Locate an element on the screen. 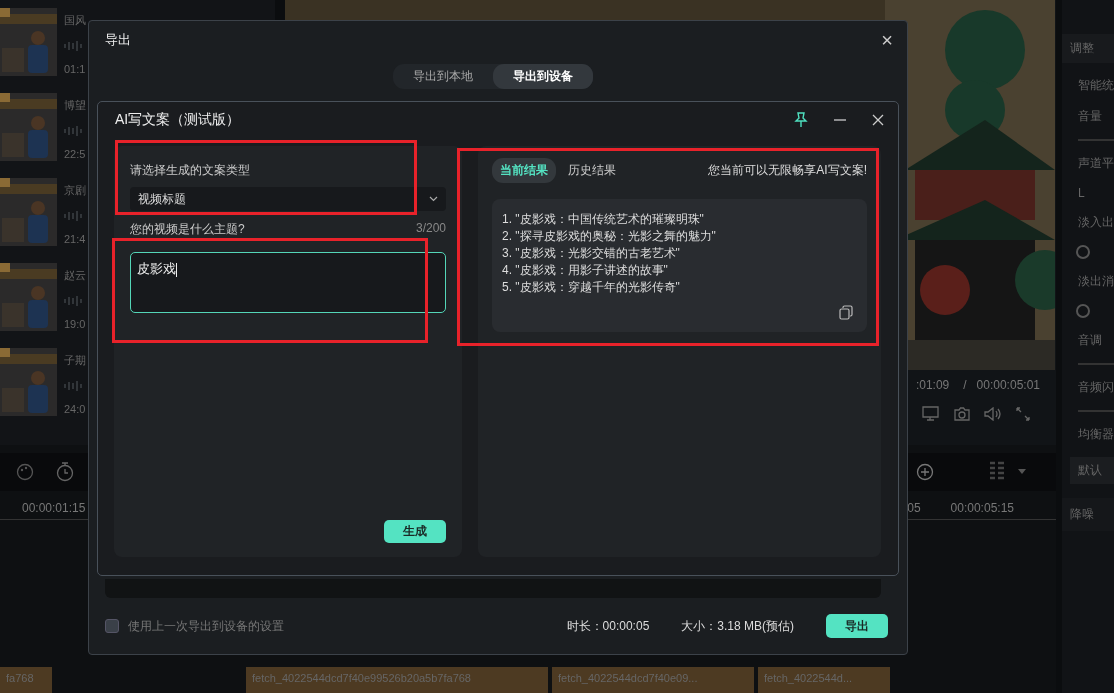 Image resolution: width=1114 pixels, height=693 pixels. dialog-title: AI写文案（测试版） is located at coordinates (178, 120).